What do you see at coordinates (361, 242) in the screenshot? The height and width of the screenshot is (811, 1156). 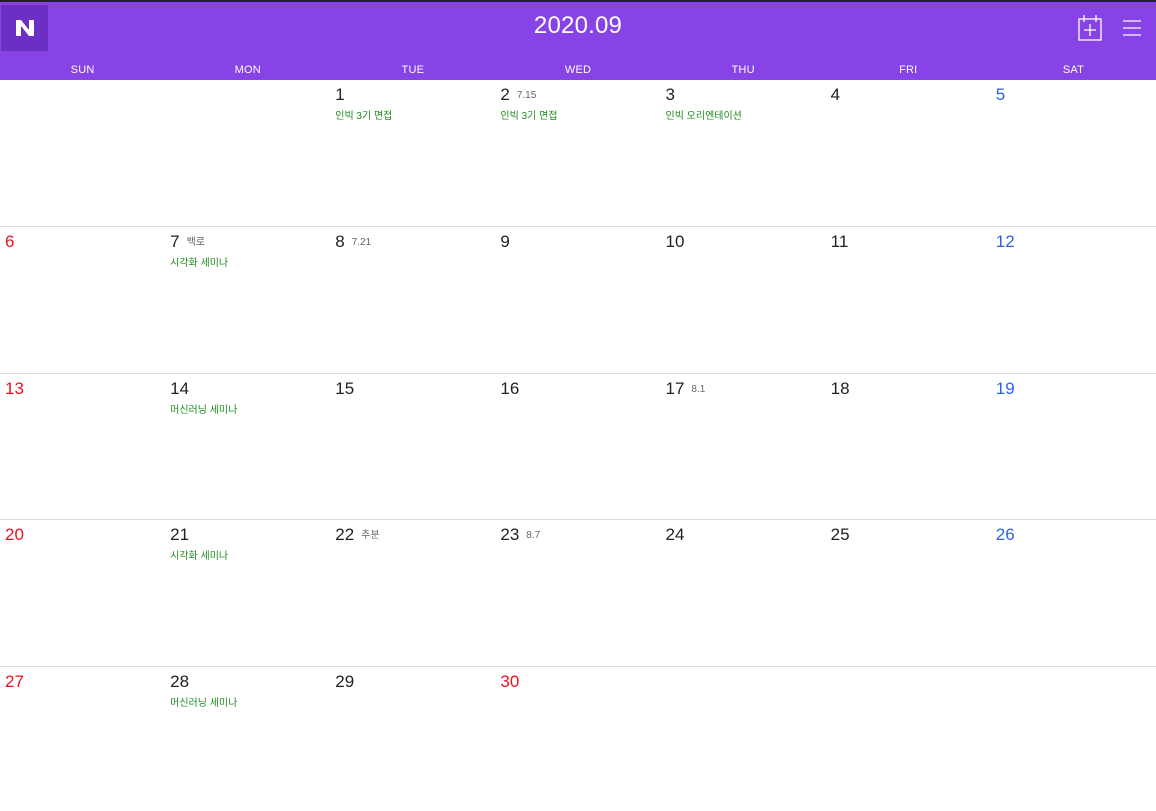 I see `lunar-or-solar-term-note: 7.21` at bounding box center [361, 242].